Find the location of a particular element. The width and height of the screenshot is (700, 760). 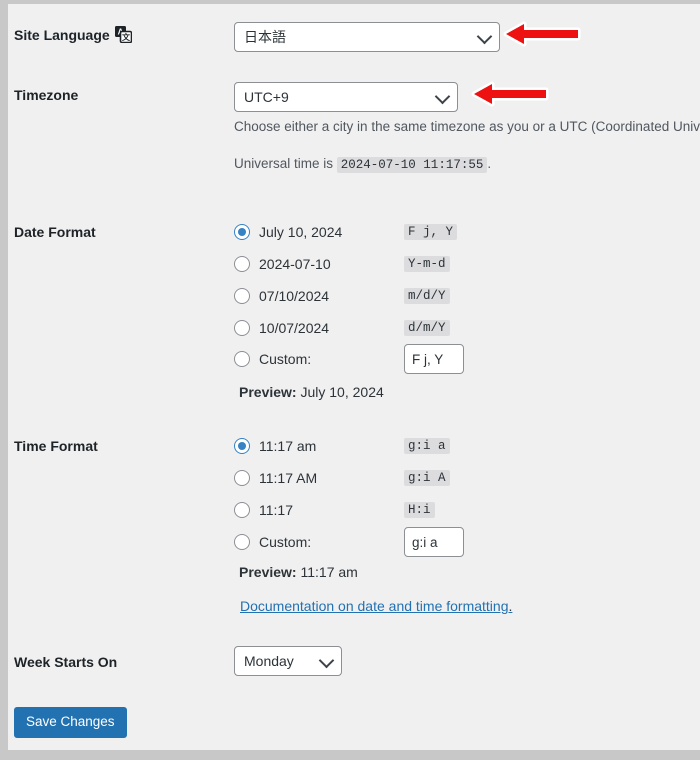

time-format-preview-value: 11:17 am is located at coordinates (329, 572).